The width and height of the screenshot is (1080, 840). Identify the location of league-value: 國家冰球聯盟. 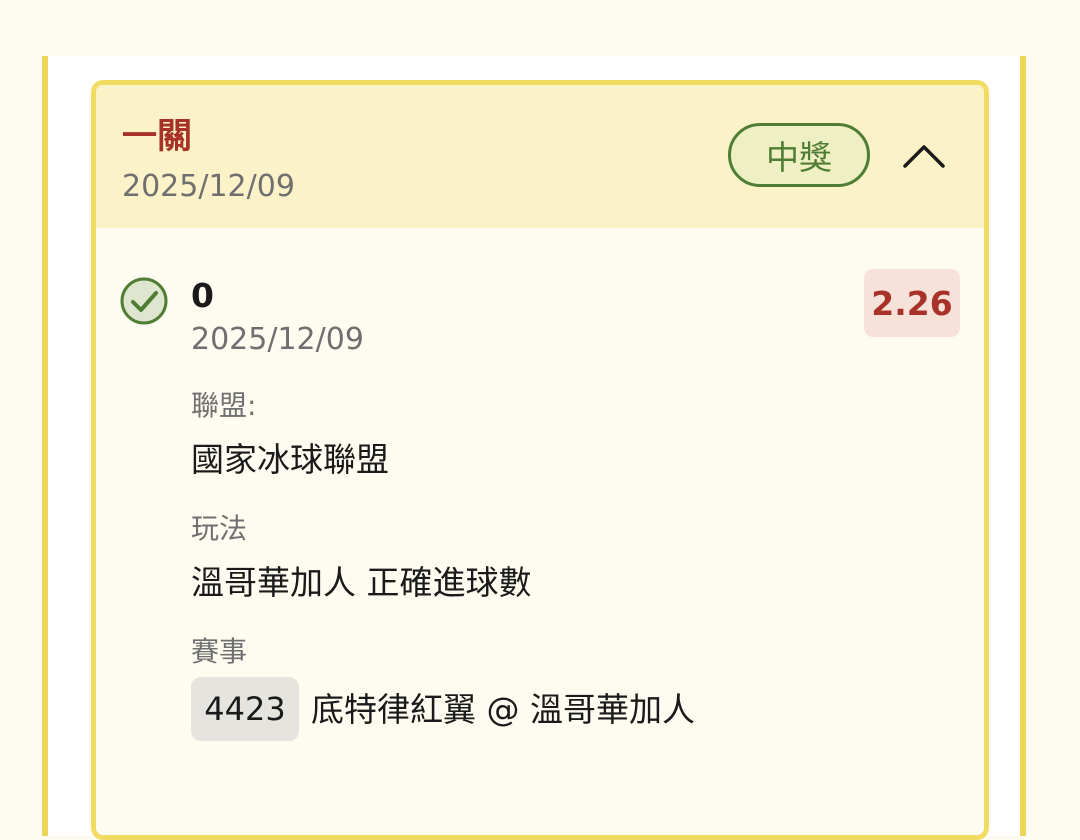
(290, 459).